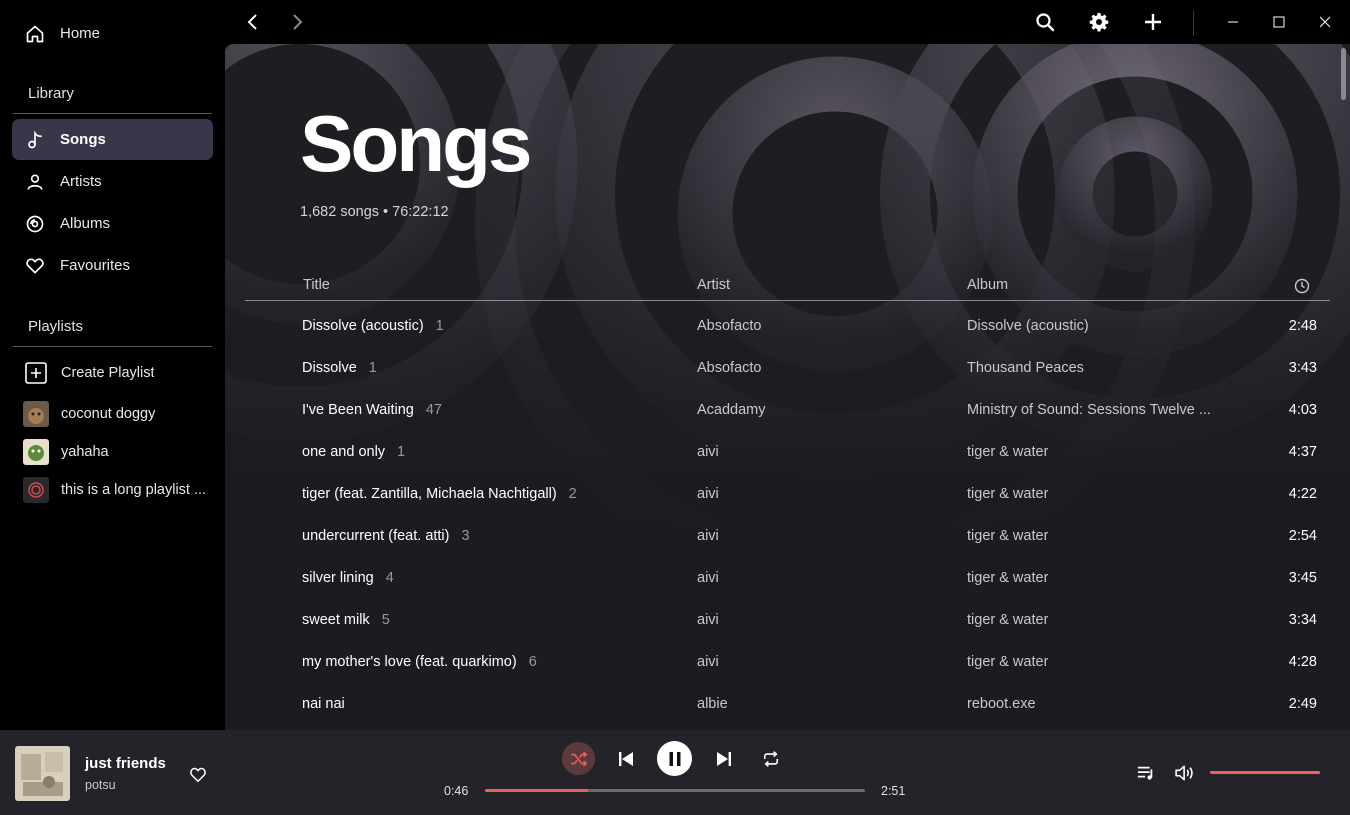  What do you see at coordinates (713, 285) in the screenshot?
I see `column-header-artist: Artist` at bounding box center [713, 285].